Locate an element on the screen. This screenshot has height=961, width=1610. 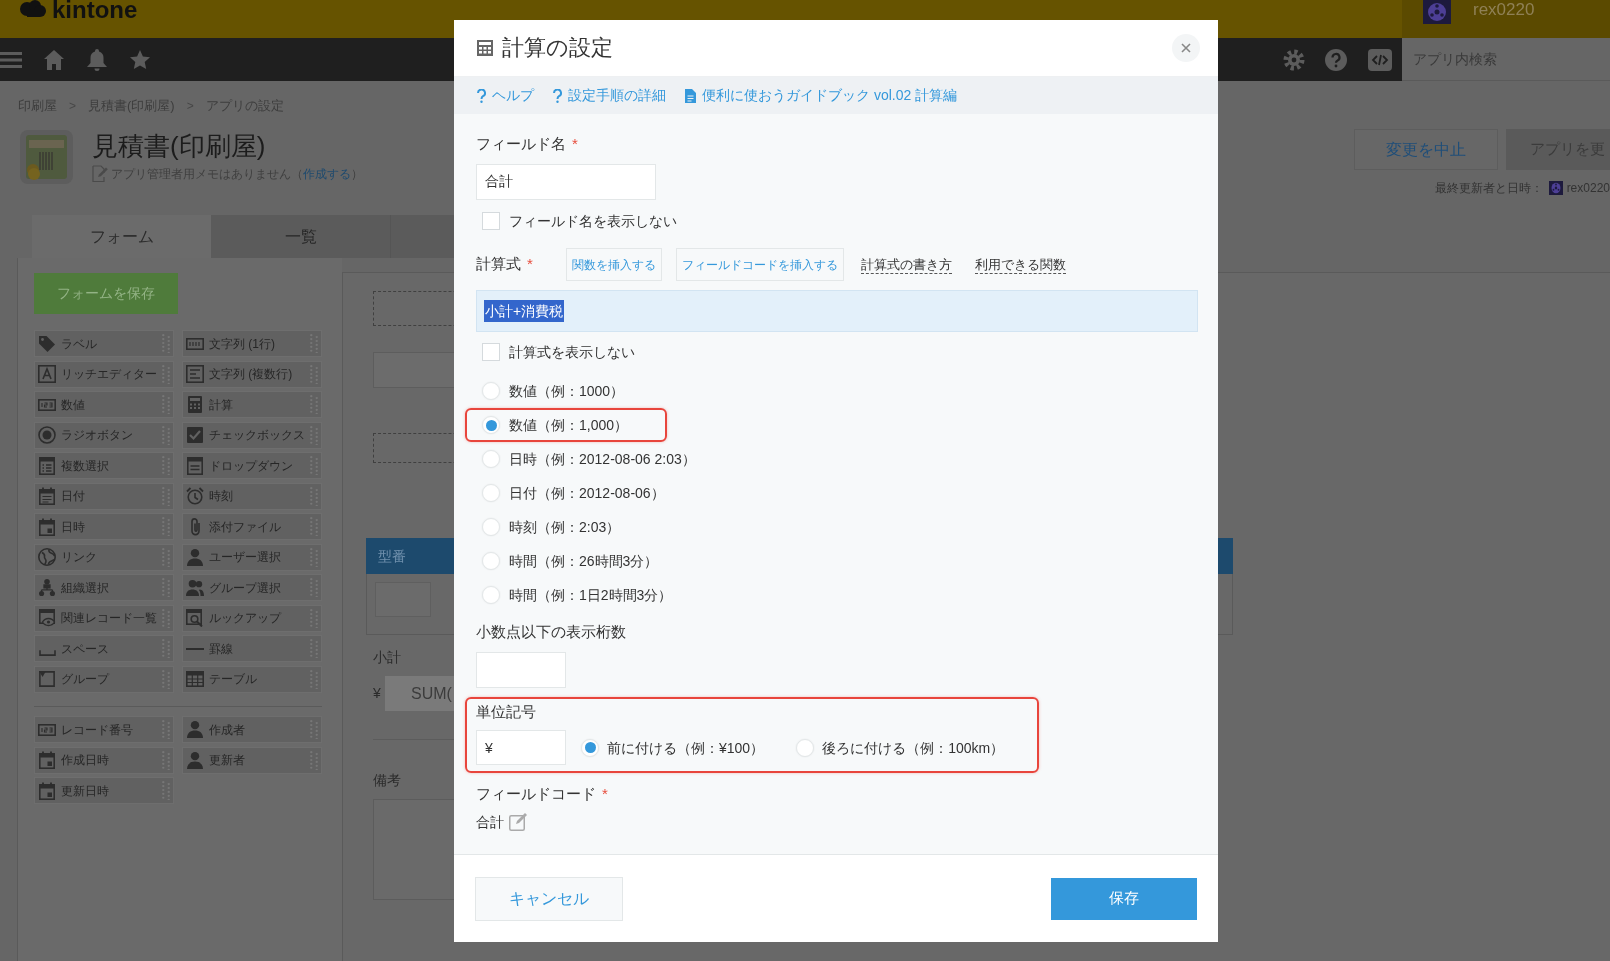
radio-label: 時間（例：1日2時間3分） is located at coordinates (591, 595).